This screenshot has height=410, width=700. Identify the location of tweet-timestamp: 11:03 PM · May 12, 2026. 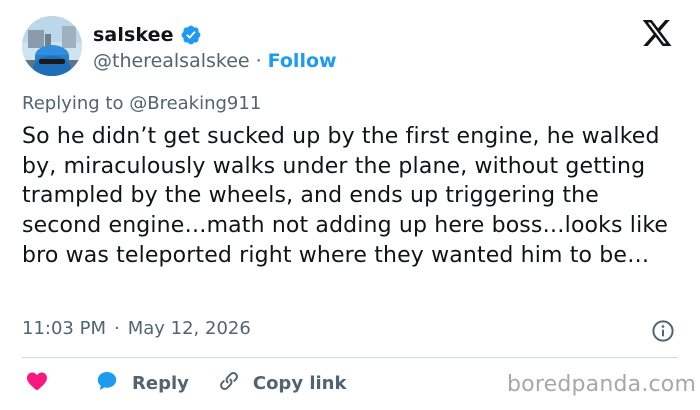
(136, 328).